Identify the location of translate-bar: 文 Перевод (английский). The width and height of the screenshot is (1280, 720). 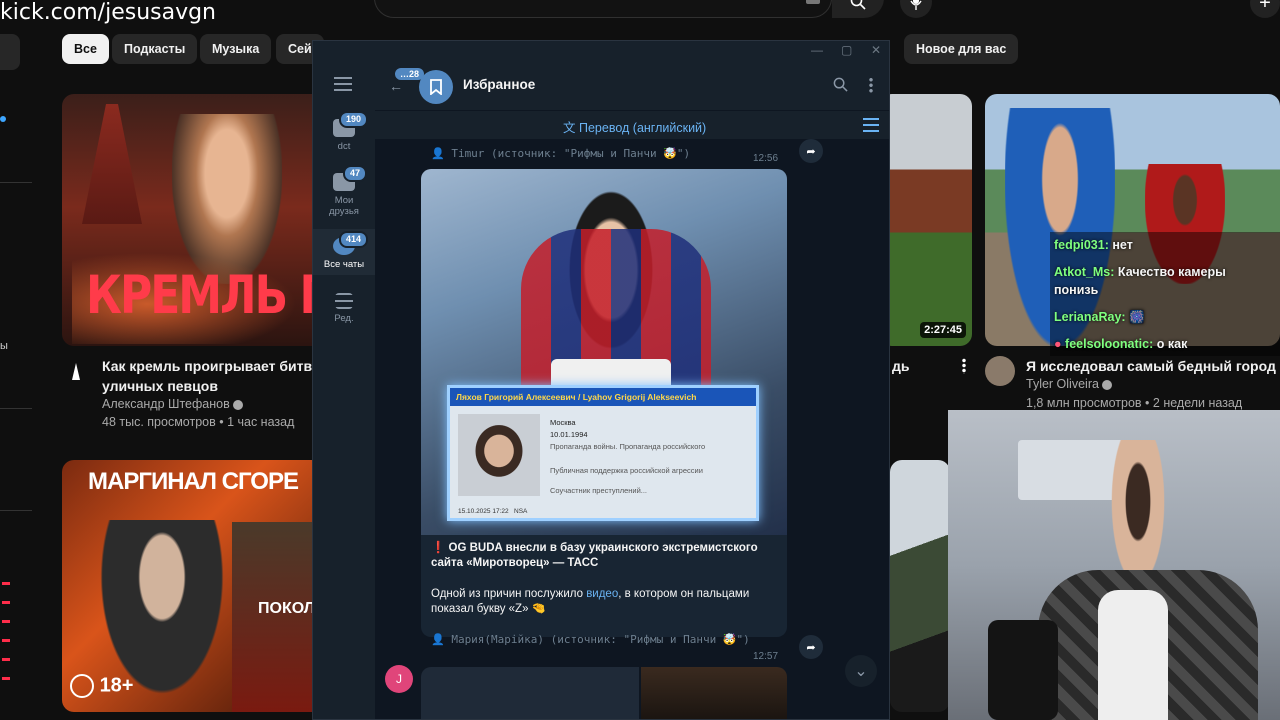
(632, 125).